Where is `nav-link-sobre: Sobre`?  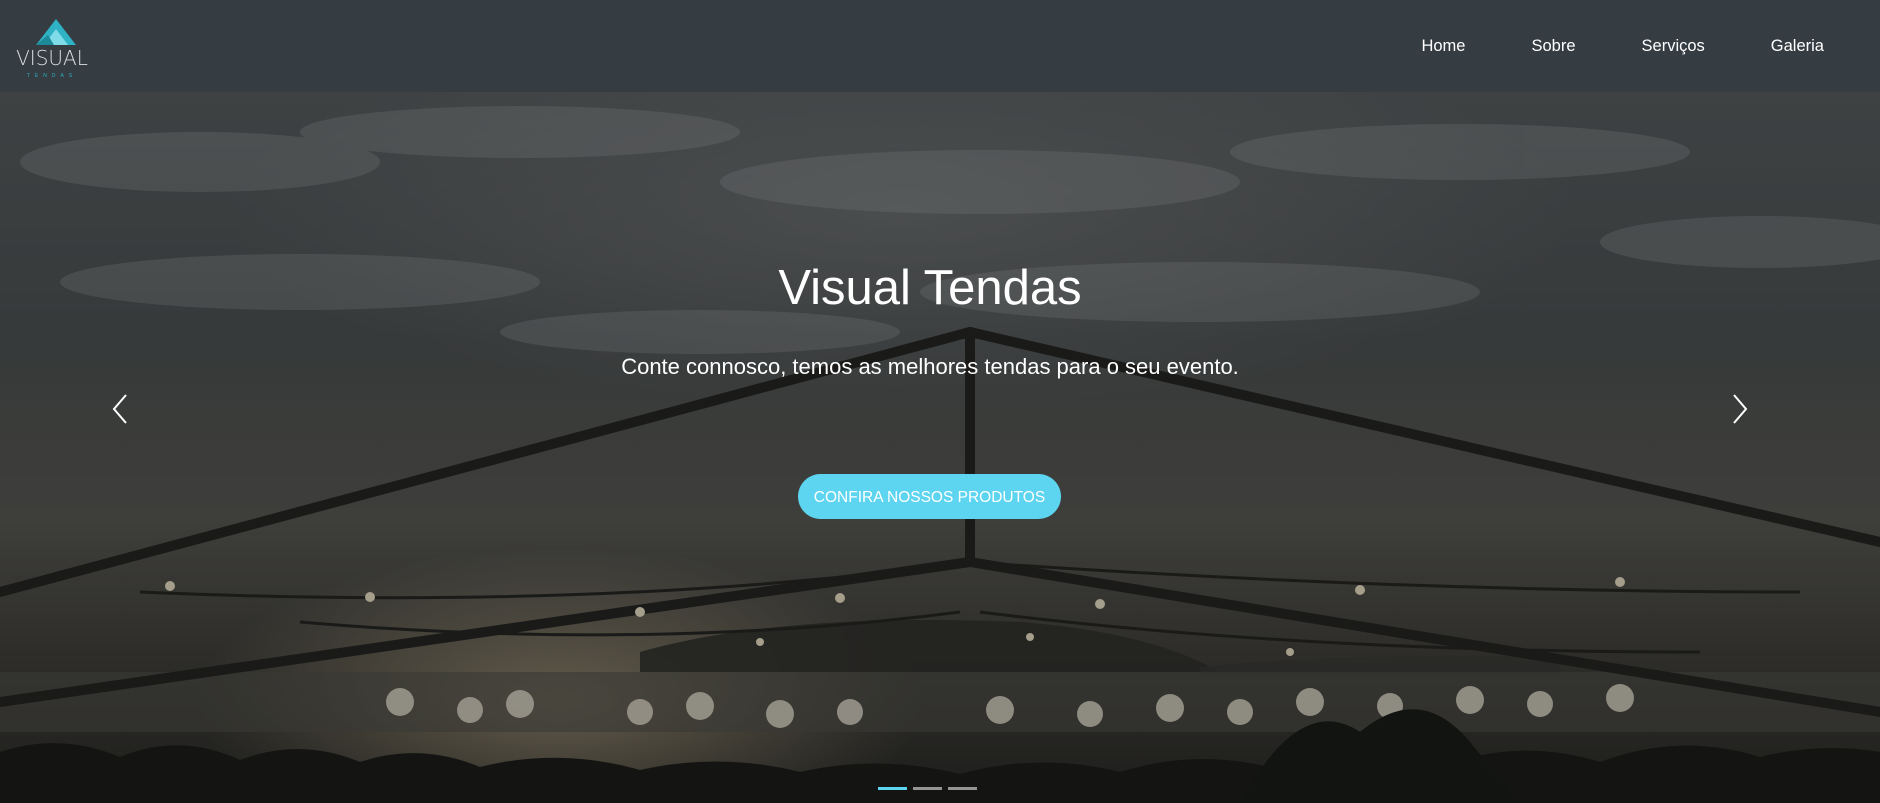 nav-link-sobre: Sobre is located at coordinates (1553, 46).